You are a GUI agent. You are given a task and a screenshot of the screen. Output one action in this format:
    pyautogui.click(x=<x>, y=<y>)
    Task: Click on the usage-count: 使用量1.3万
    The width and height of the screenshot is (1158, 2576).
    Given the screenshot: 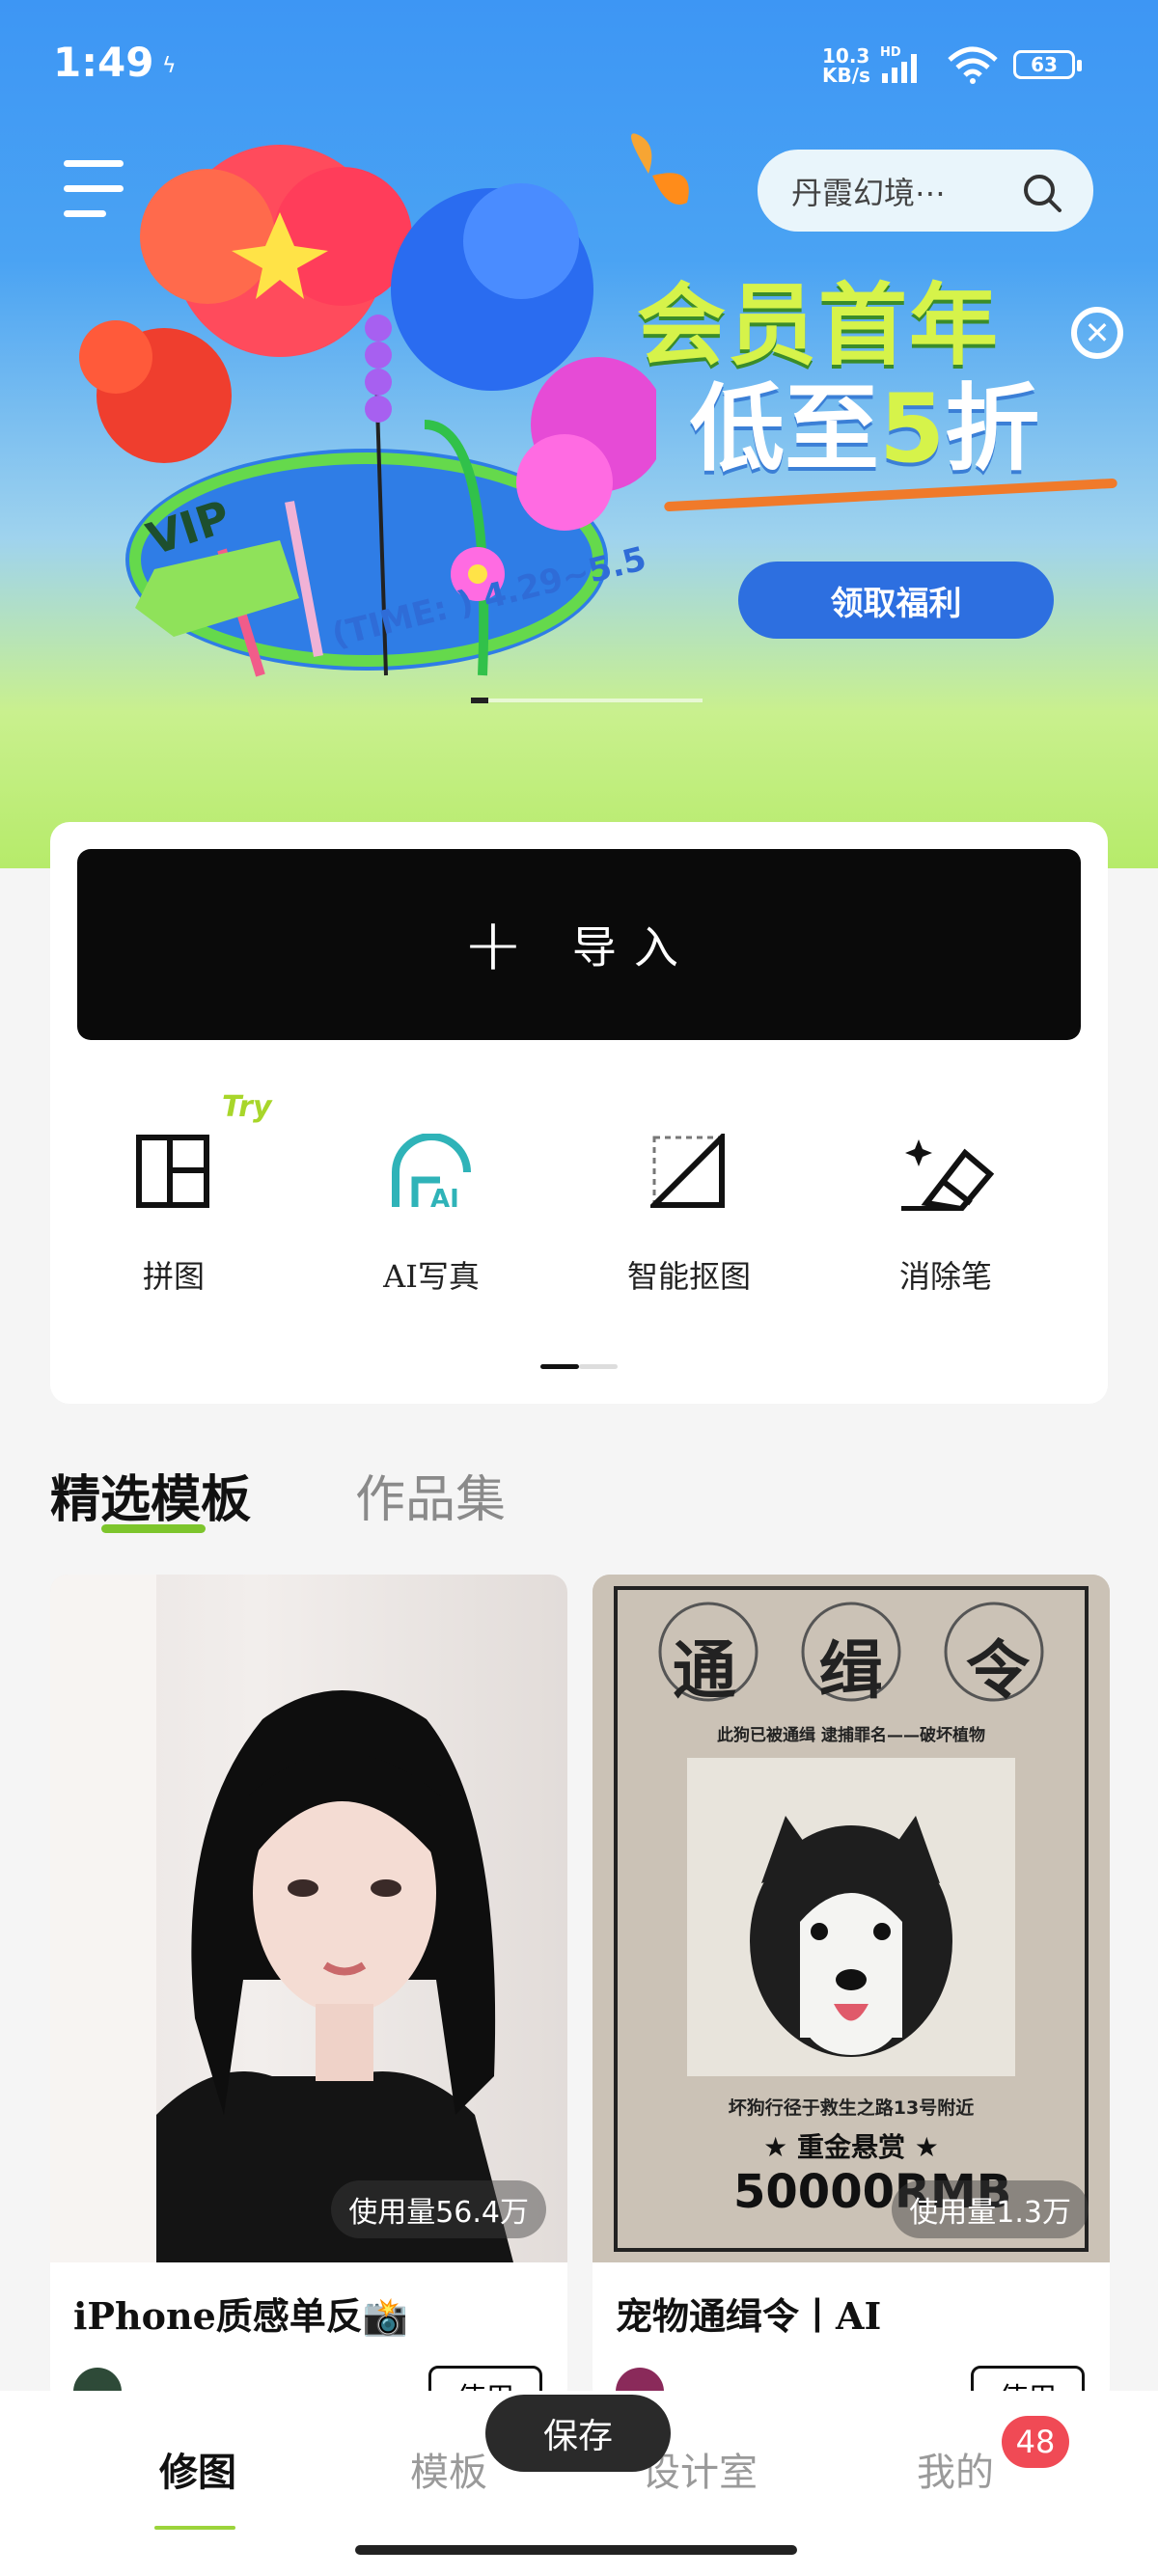 What is the action you would take?
    pyautogui.click(x=990, y=2209)
    